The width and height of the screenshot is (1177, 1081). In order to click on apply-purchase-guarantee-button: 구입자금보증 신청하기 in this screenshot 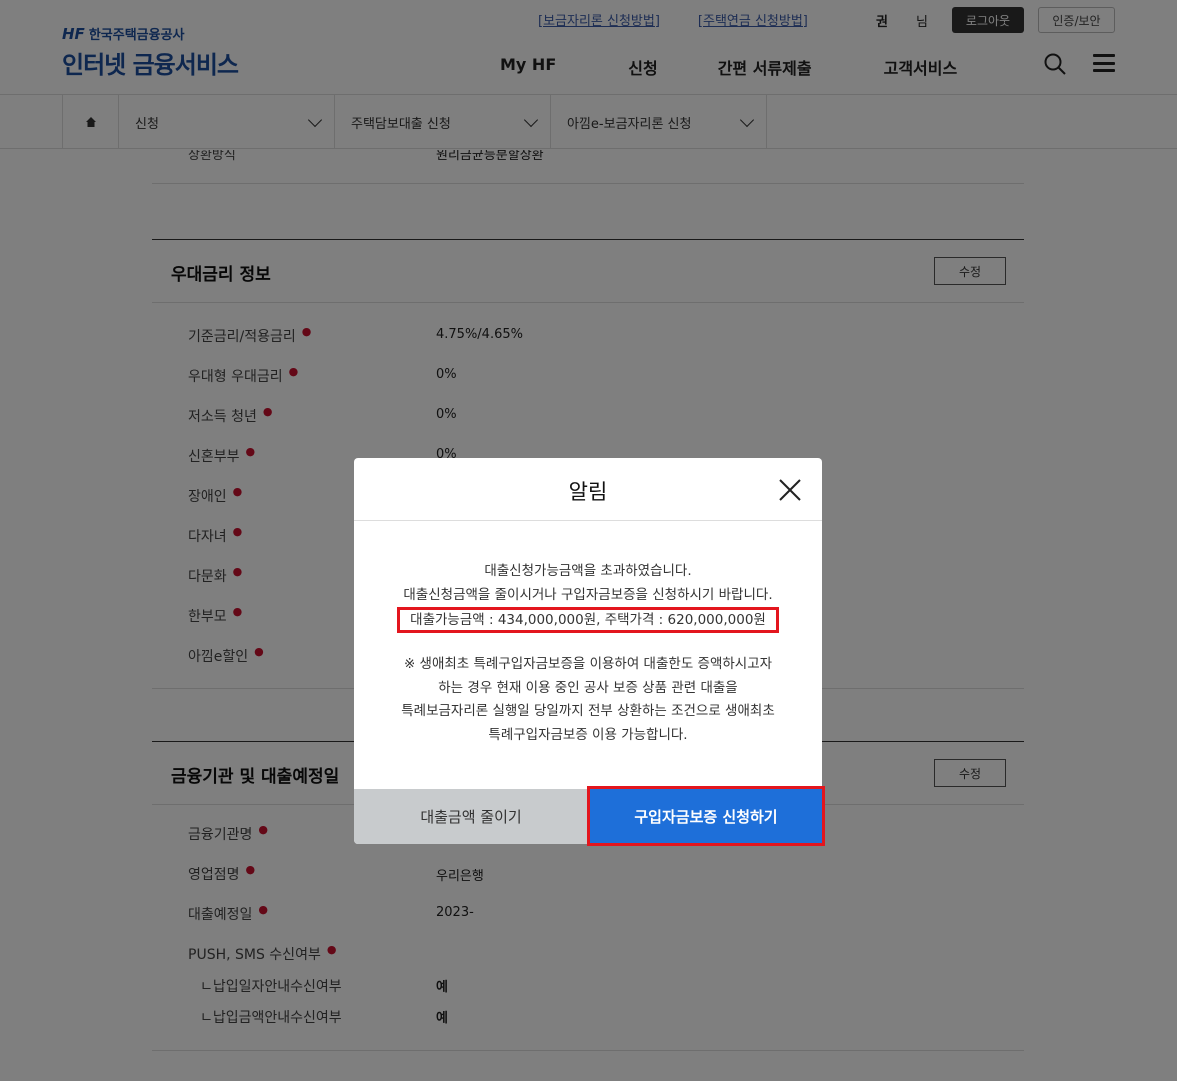, I will do `click(706, 816)`.